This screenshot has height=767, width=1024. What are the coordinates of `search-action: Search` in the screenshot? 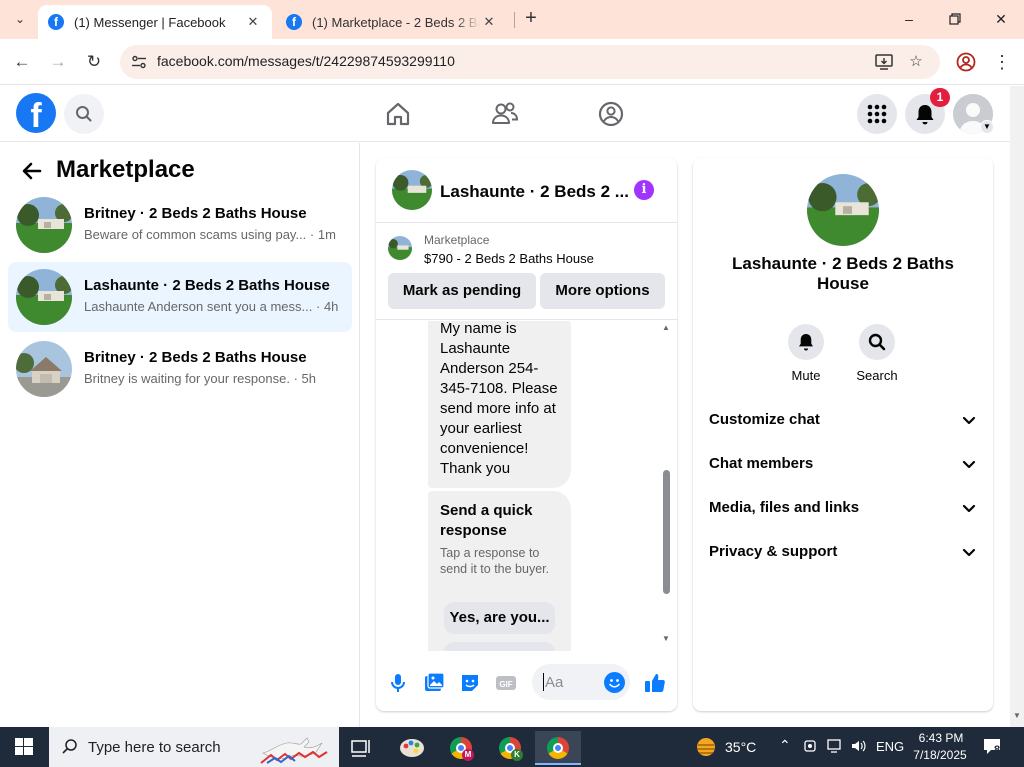 It's located at (877, 353).